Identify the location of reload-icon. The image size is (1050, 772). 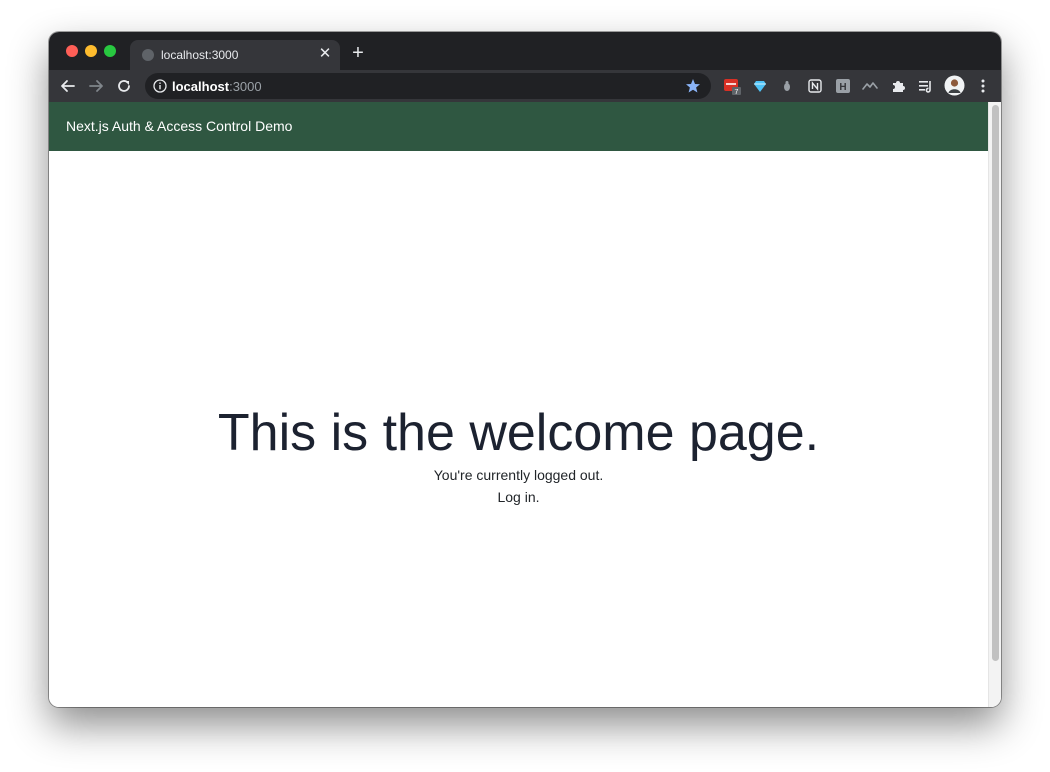
(124, 86).